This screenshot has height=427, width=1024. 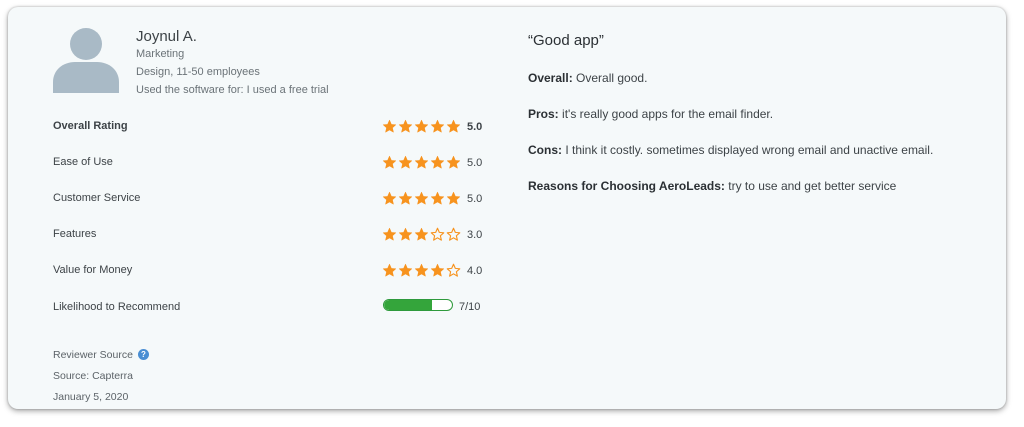 I want to click on stars-ease-of-use, so click(x=421, y=163).